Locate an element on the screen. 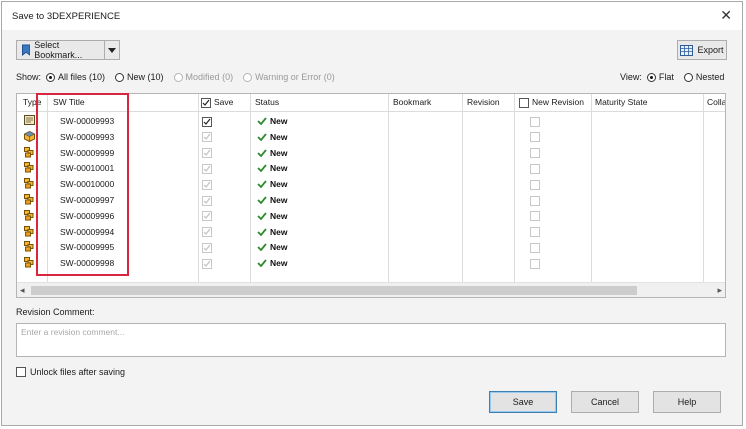 The width and height of the screenshot is (746, 429). title-bar: Save to 3DEXPERIENCE ✕ is located at coordinates (372, 16).